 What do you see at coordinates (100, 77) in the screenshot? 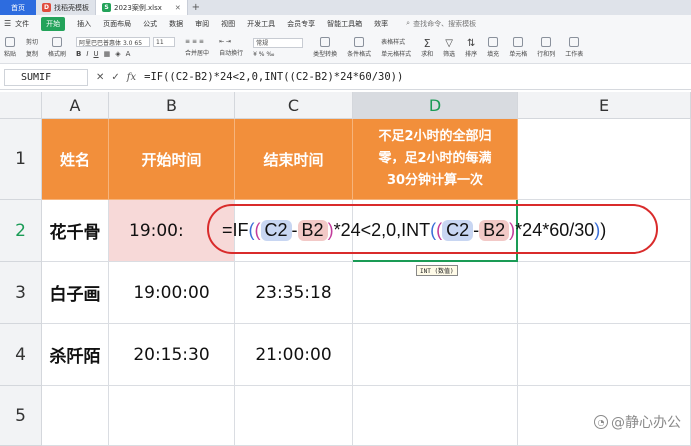
I see `cancel-icon: ✕` at bounding box center [100, 77].